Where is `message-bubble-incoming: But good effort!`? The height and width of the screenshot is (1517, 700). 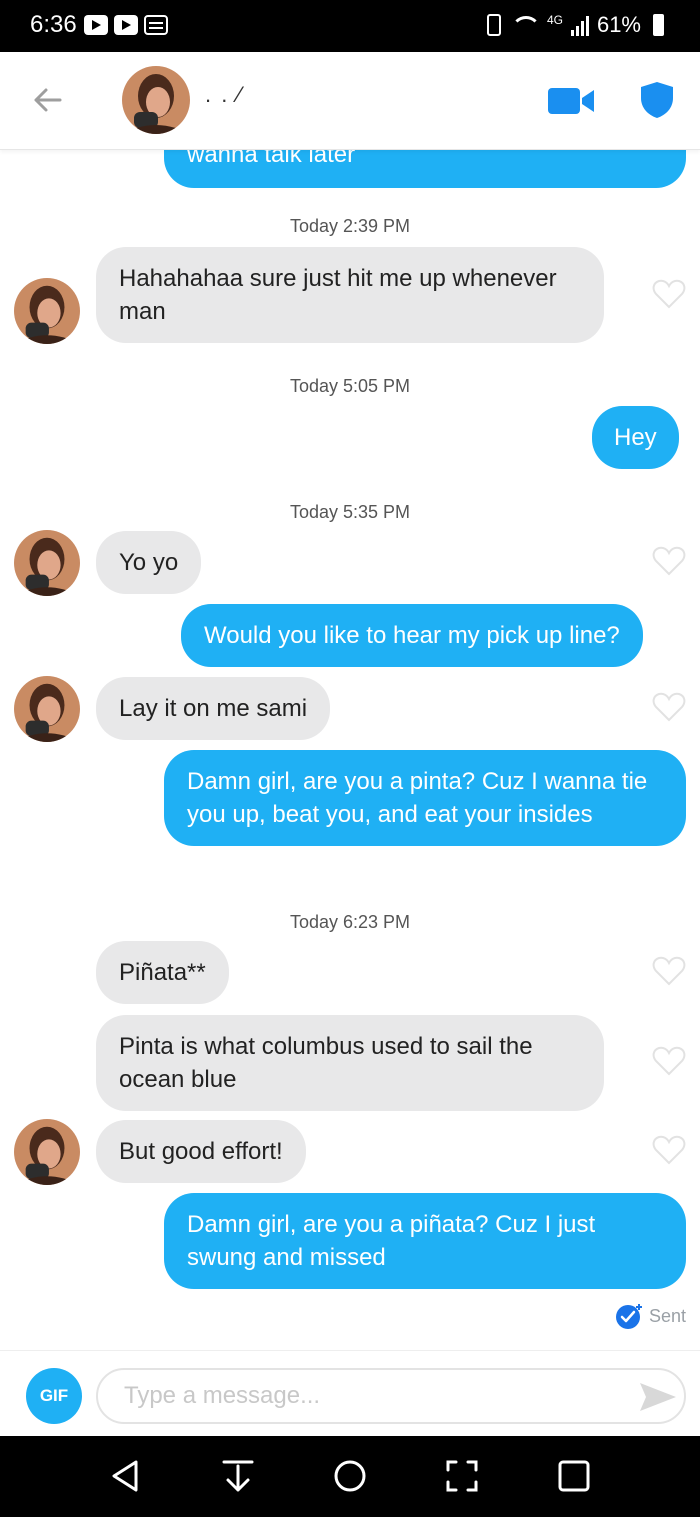 message-bubble-incoming: But good effort! is located at coordinates (201, 1151).